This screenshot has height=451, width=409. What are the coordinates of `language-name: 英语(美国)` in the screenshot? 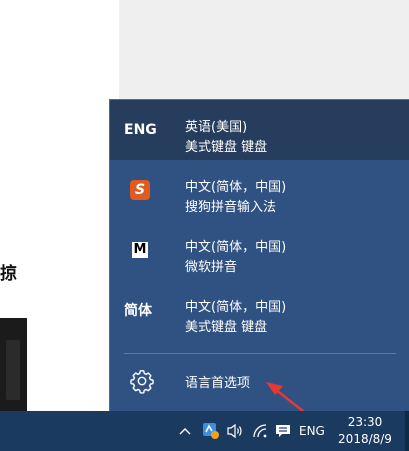 It's located at (216, 127).